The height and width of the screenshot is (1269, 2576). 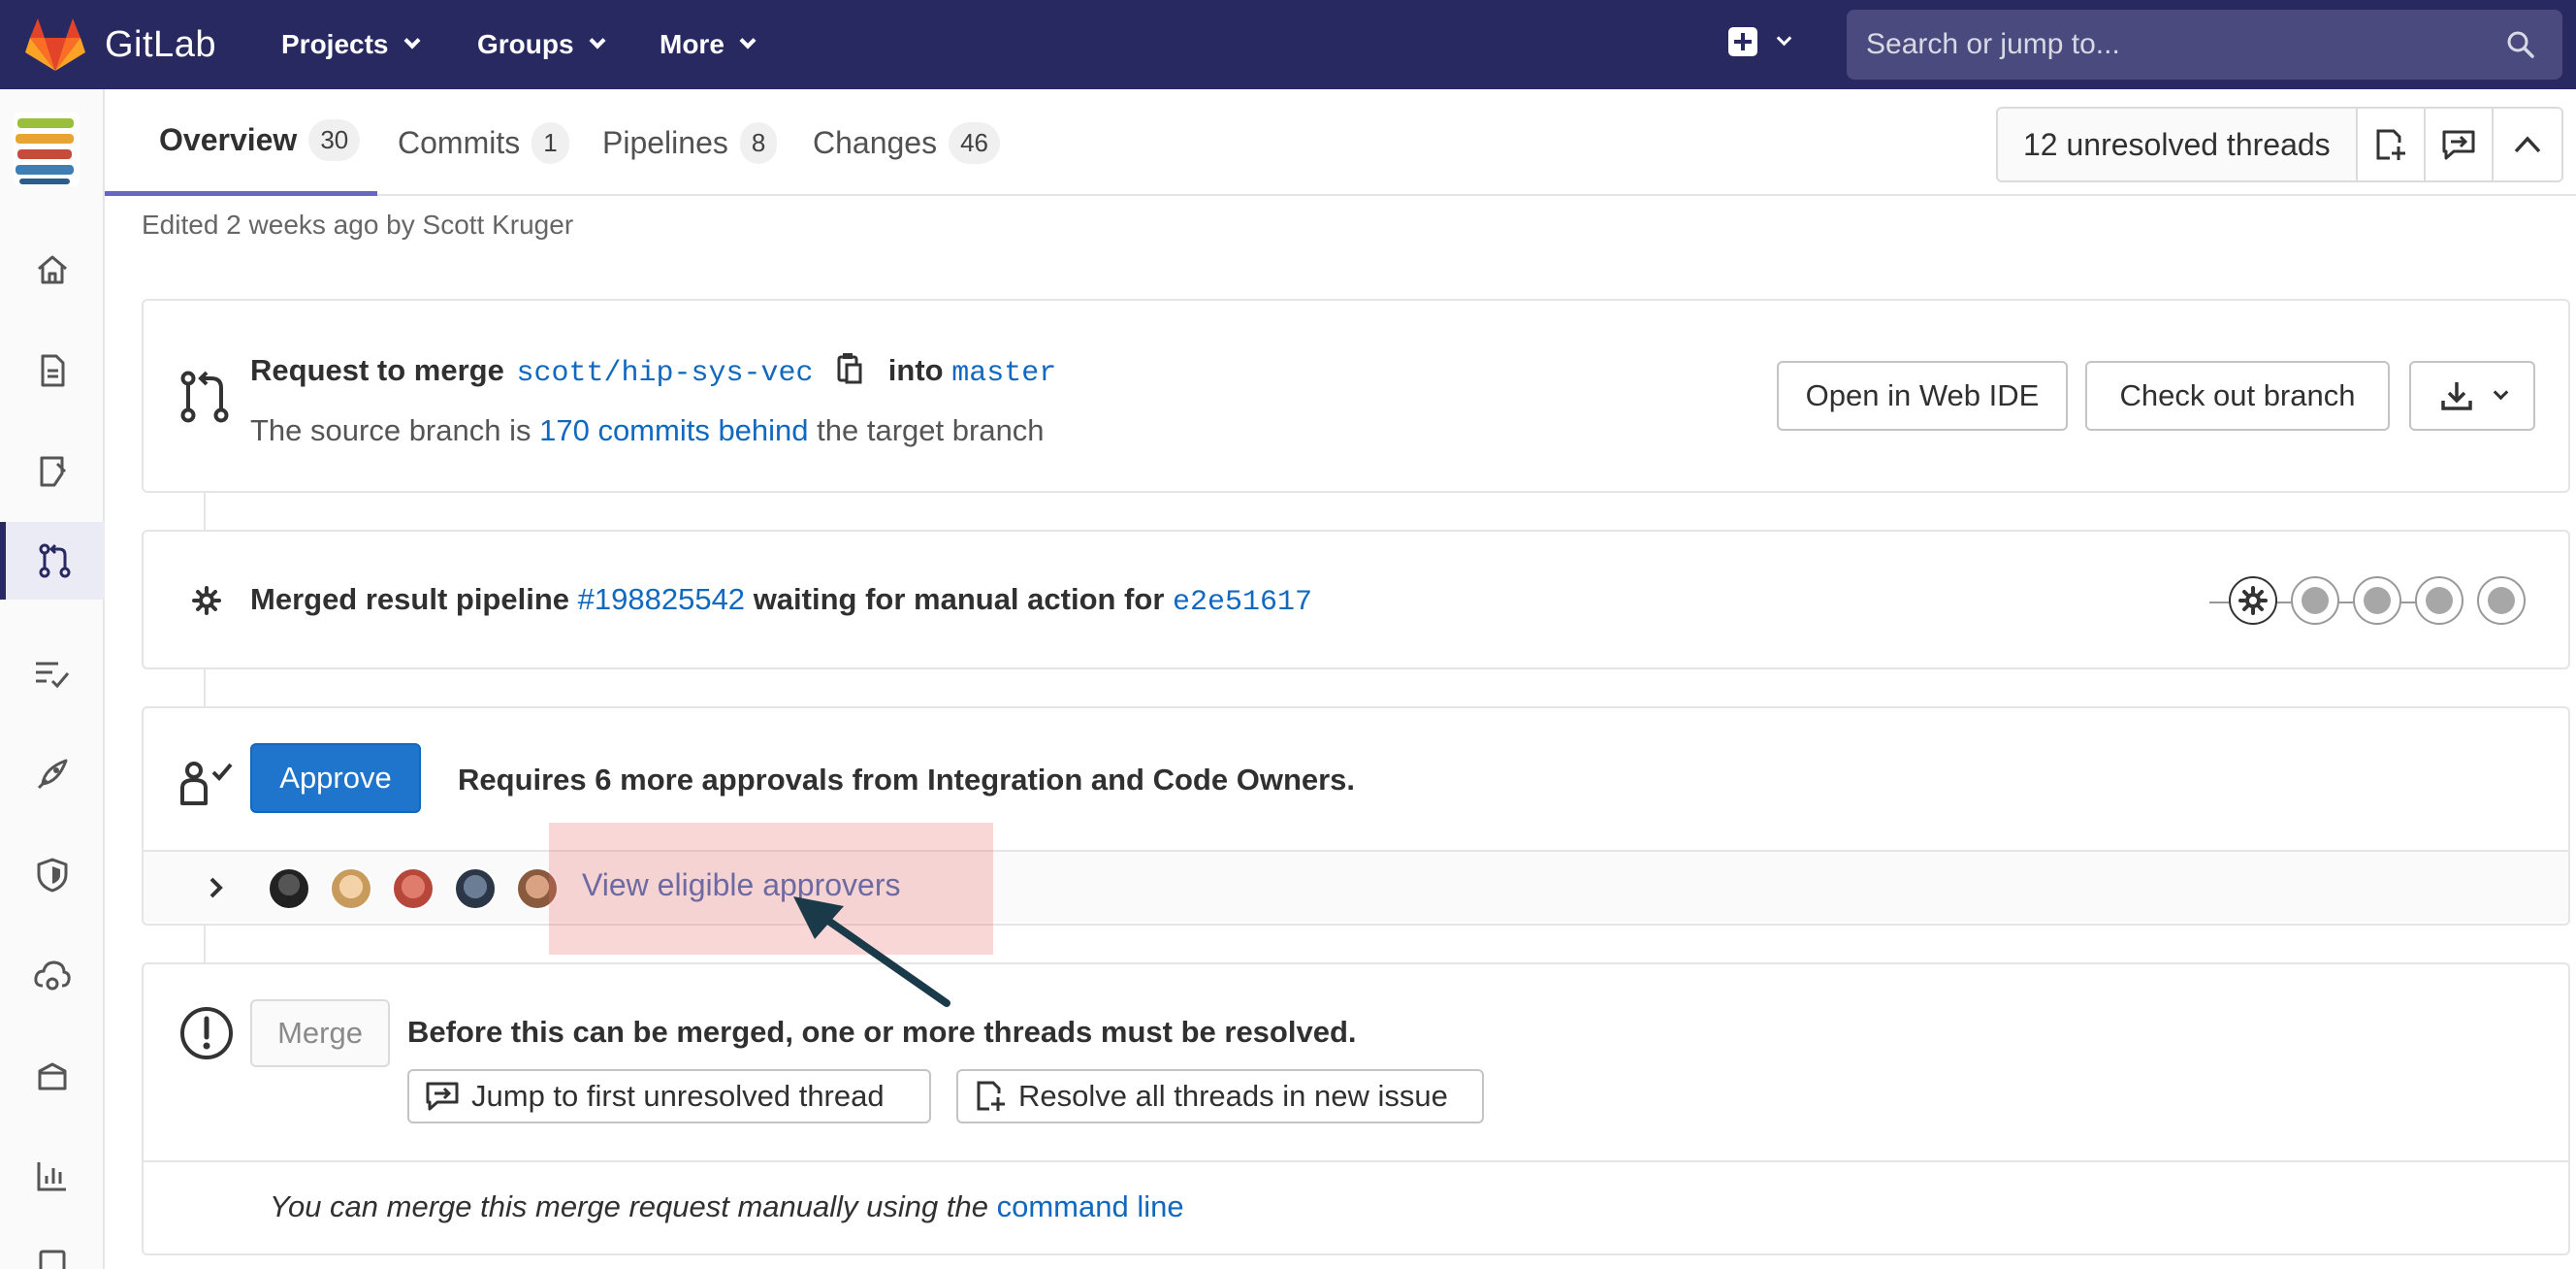 What do you see at coordinates (875, 142) in the screenshot?
I see `tab-label: Changes` at bounding box center [875, 142].